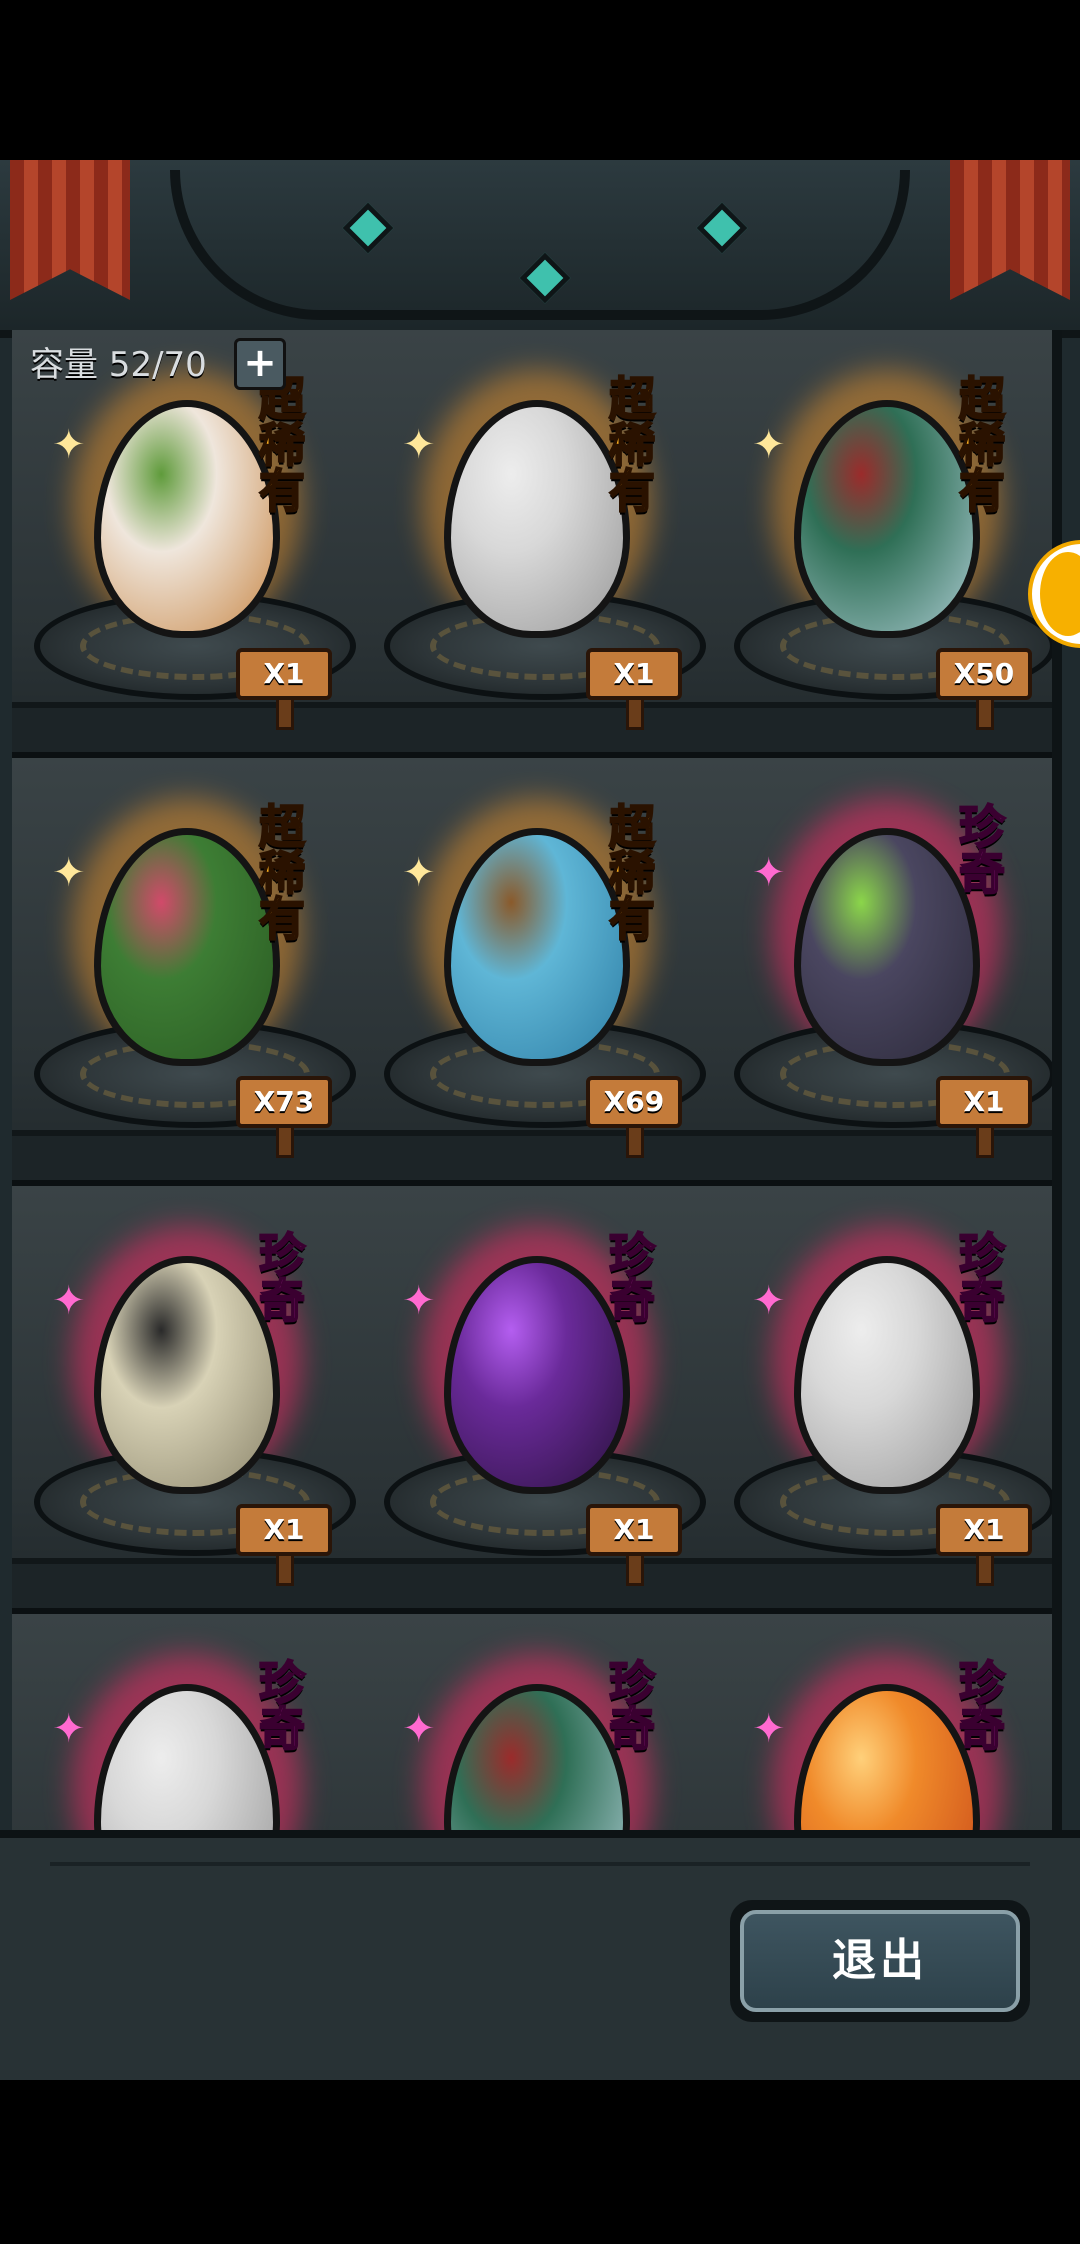 Image resolution: width=1080 pixels, height=2244 pixels. Describe the element at coordinates (540, 249) in the screenshot. I see `decorative-header` at that location.